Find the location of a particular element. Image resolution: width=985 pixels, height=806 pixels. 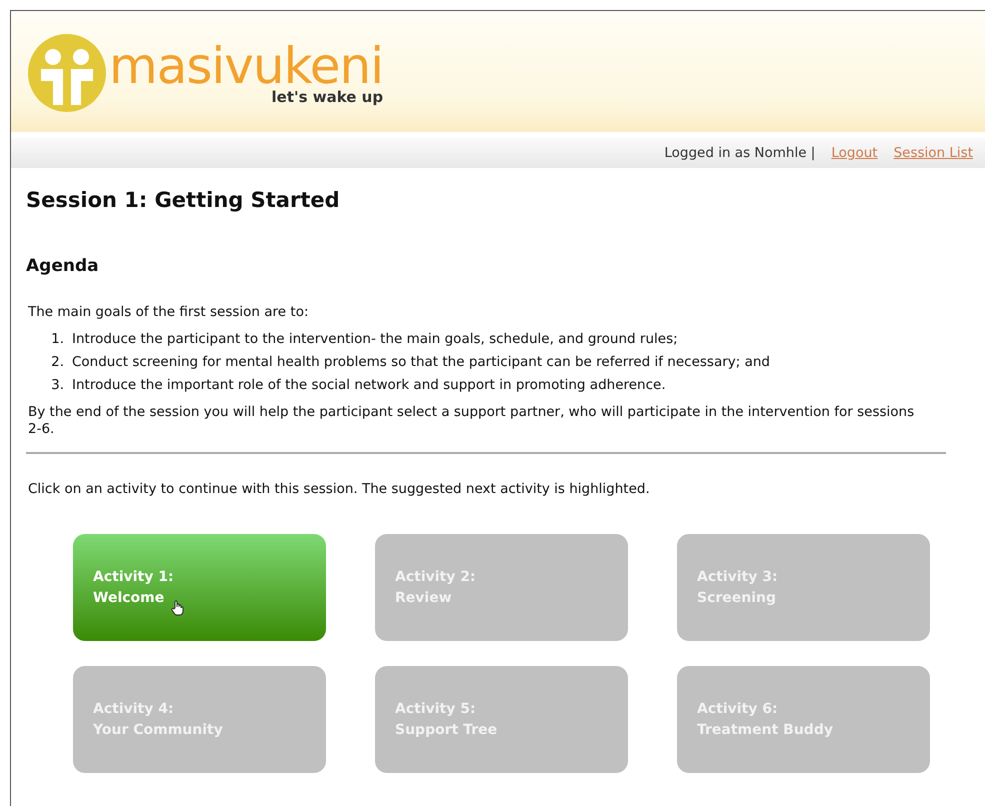

hand-cursor-icon is located at coordinates (178, 608).